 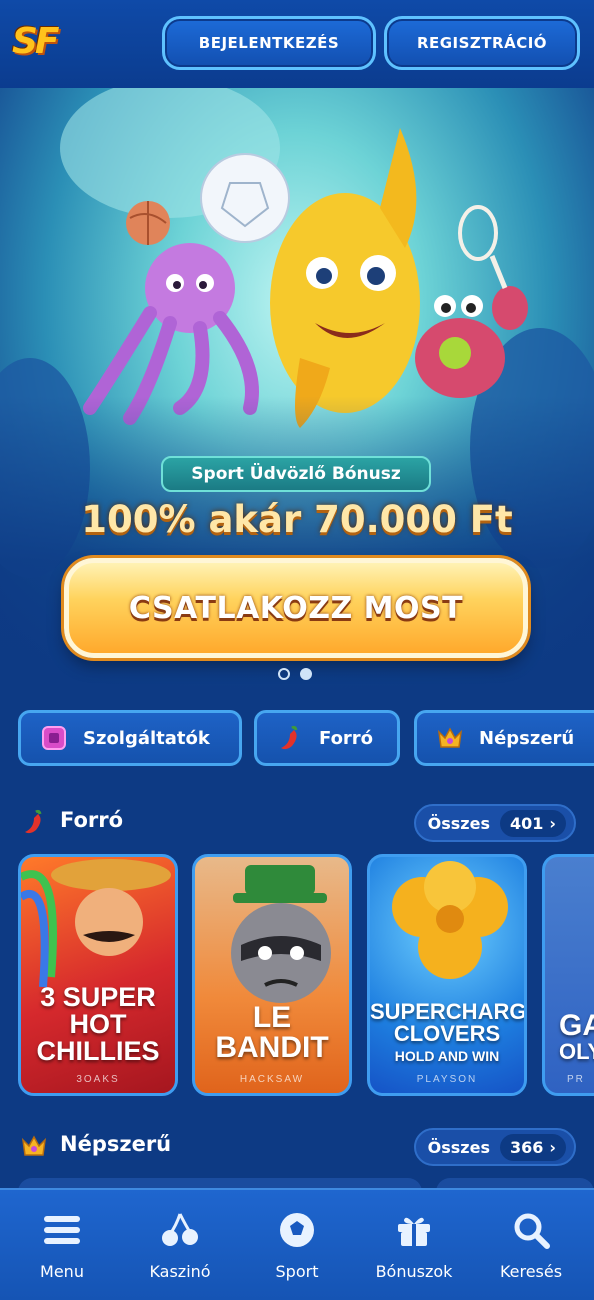 What do you see at coordinates (298, 1147) in the screenshot?
I see `popular-section-header: Népszerű Összes 366 ›` at bounding box center [298, 1147].